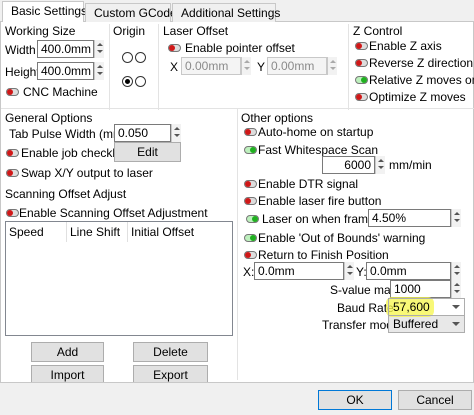  Describe the element at coordinates (355, 400) in the screenshot. I see `ok-button: OK` at that location.